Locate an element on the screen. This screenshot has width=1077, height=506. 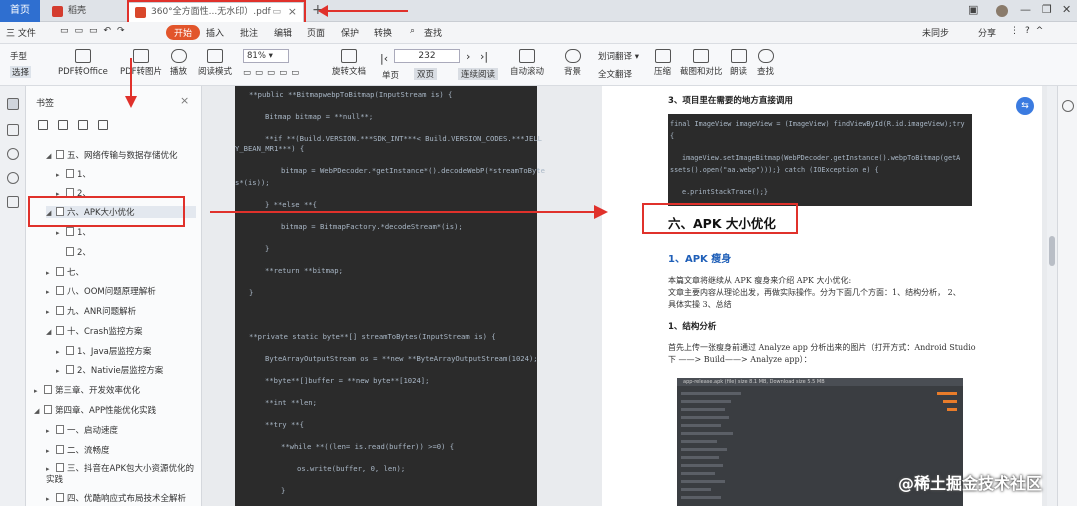
pdf-to-image-button: PDF转图片 is located at coordinates (141, 63).